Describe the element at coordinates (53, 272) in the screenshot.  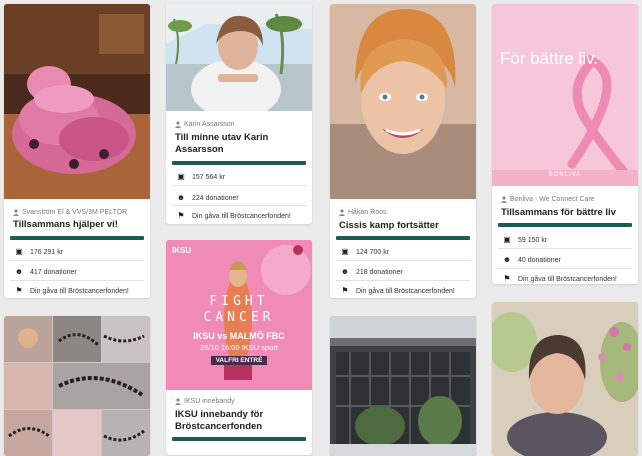
I see `card-donations: 417 donationer` at that location.